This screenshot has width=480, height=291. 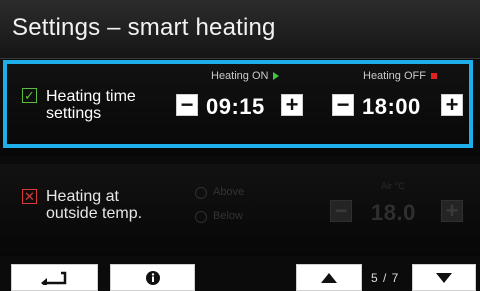 I want to click on radio-above-label: Above, so click(x=229, y=192).